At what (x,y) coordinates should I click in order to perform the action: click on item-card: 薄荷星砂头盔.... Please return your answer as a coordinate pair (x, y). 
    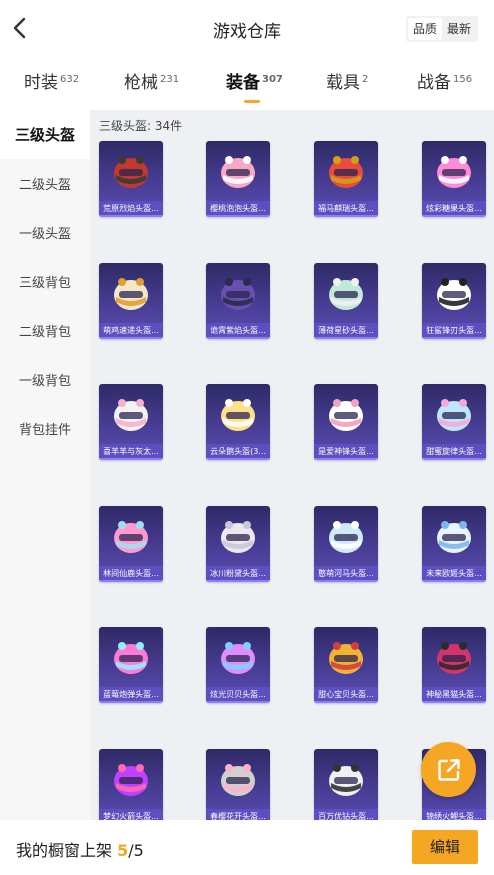
    Looking at the image, I should click on (346, 301).